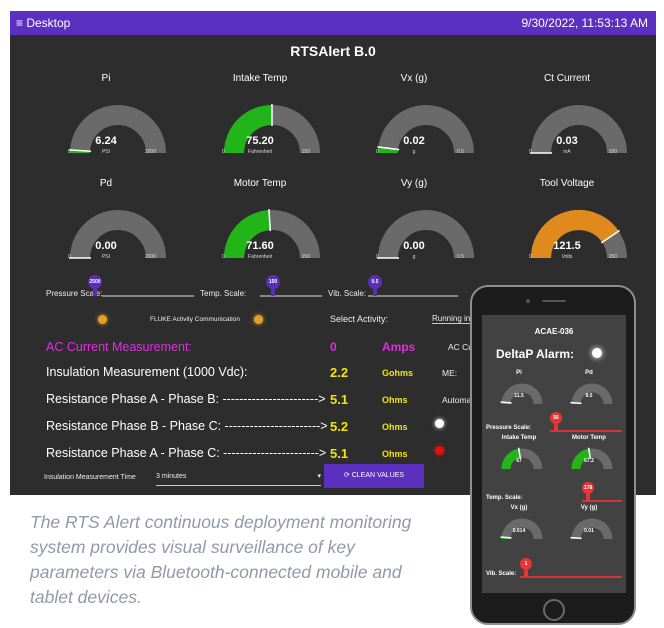  Describe the element at coordinates (589, 461) in the screenshot. I see `phone-gauge-value: 67.2` at that location.